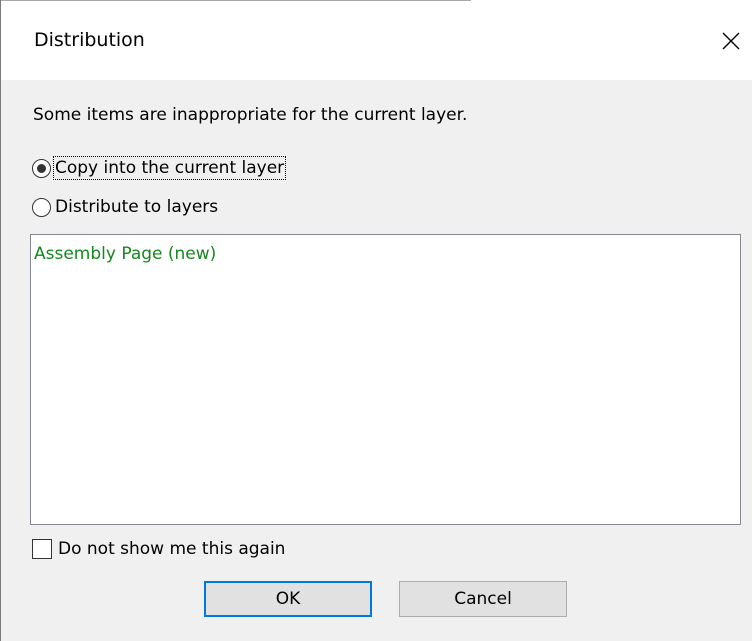 This screenshot has height=641, width=752. Describe the element at coordinates (125, 254) in the screenshot. I see `list-item: Assembly Page (new)` at that location.